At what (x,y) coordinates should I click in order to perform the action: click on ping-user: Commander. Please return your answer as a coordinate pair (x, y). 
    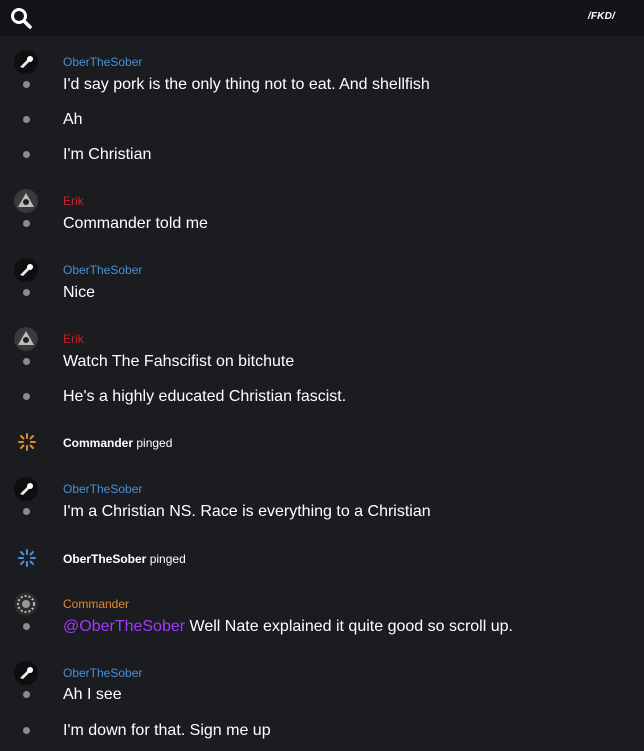
    Looking at the image, I should click on (98, 443).